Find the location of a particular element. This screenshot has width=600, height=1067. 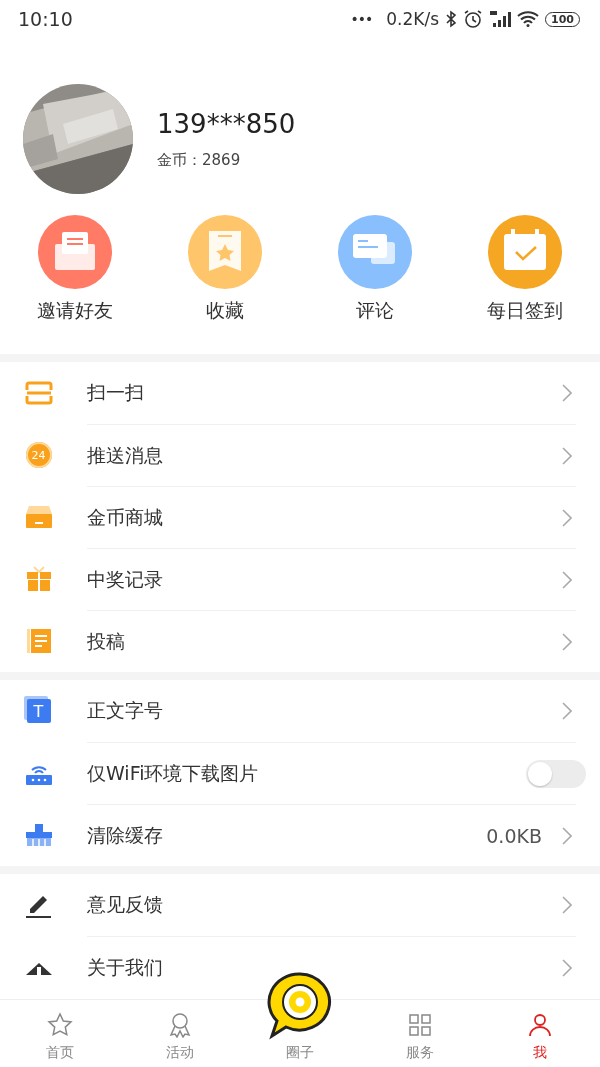

grid-icon is located at coordinates (420, 1025).